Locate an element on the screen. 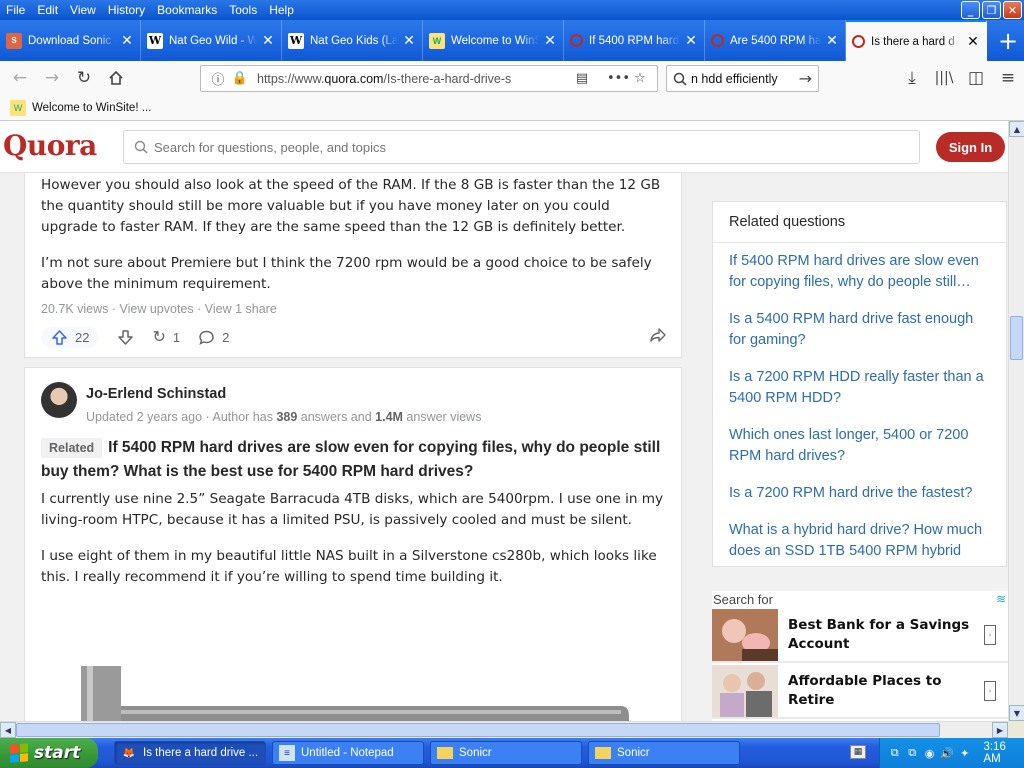 The height and width of the screenshot is (768, 1024). scroll-down-arrow-icon: ▼ is located at coordinates (1016, 713).